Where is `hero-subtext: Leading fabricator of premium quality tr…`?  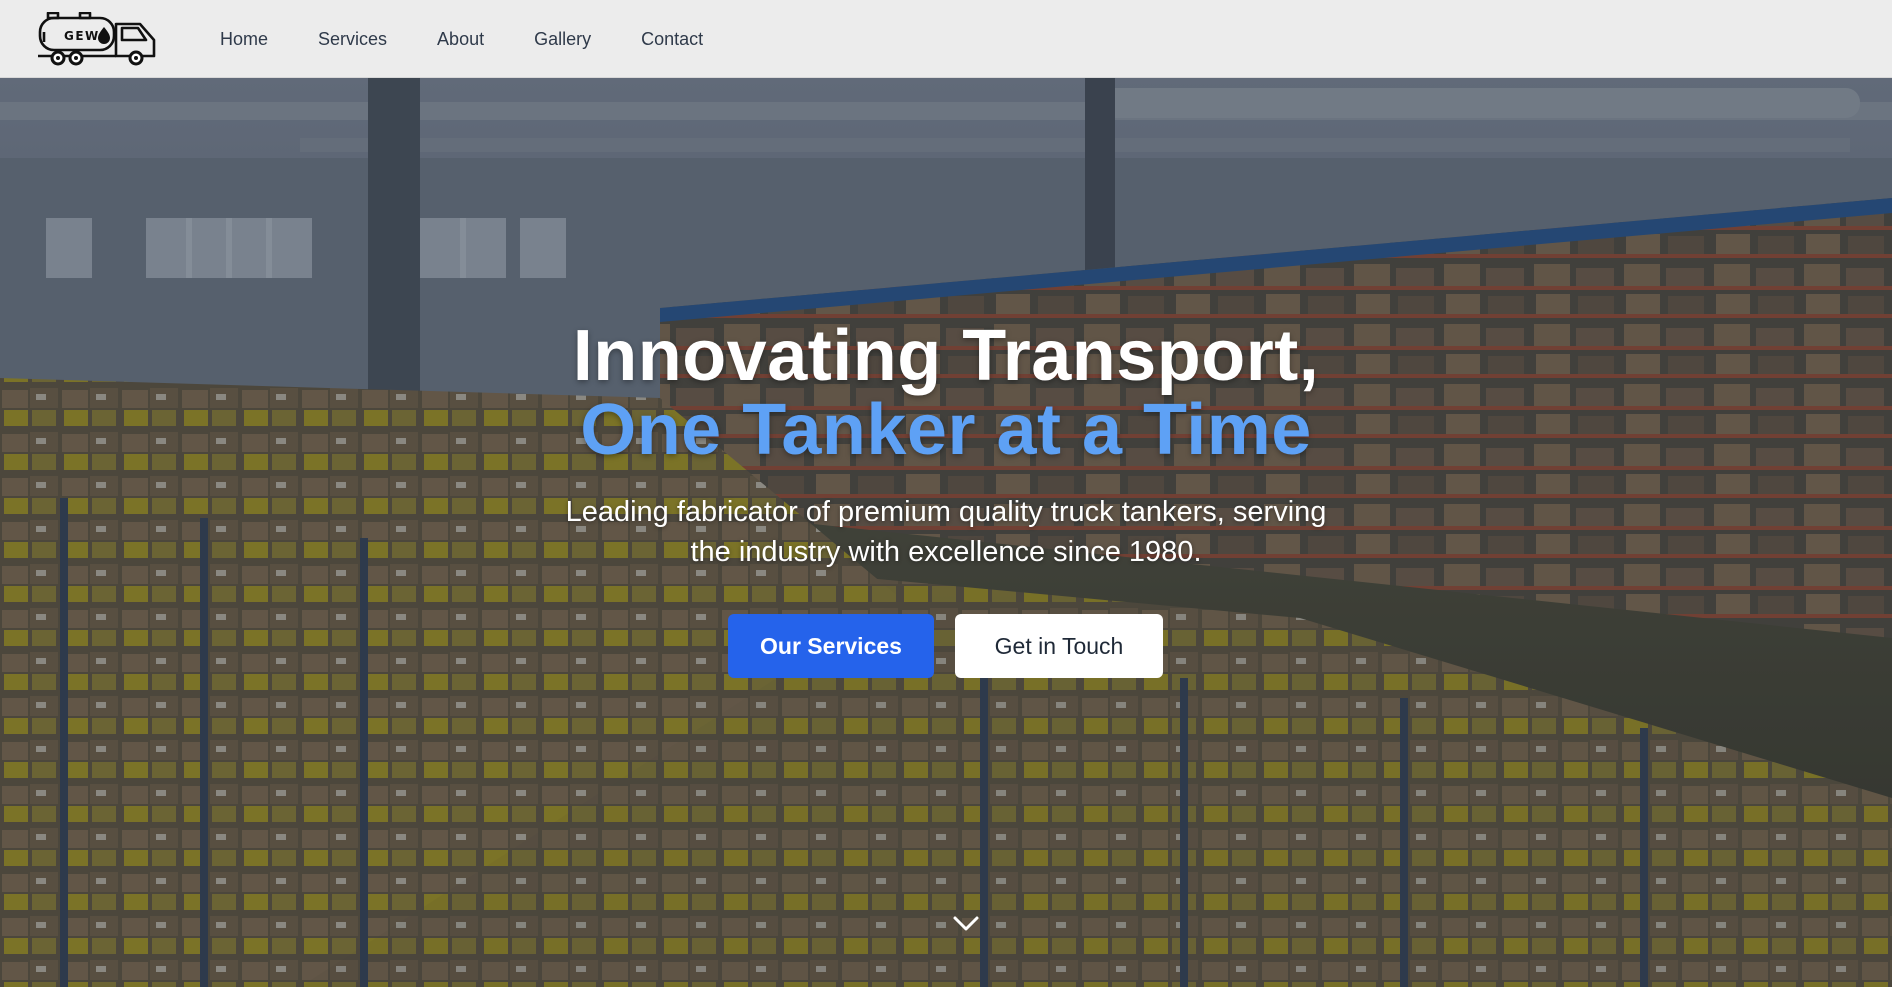 hero-subtext: Leading fabricator of premium quality tr… is located at coordinates (946, 532).